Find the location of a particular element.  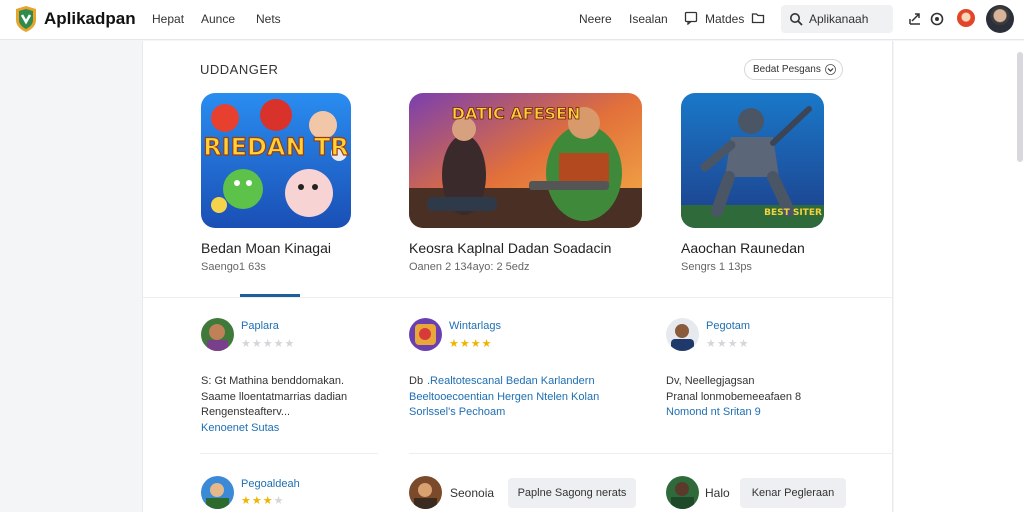

game-title-1: Bedan Moan Kinagai is located at coordinates (266, 248).